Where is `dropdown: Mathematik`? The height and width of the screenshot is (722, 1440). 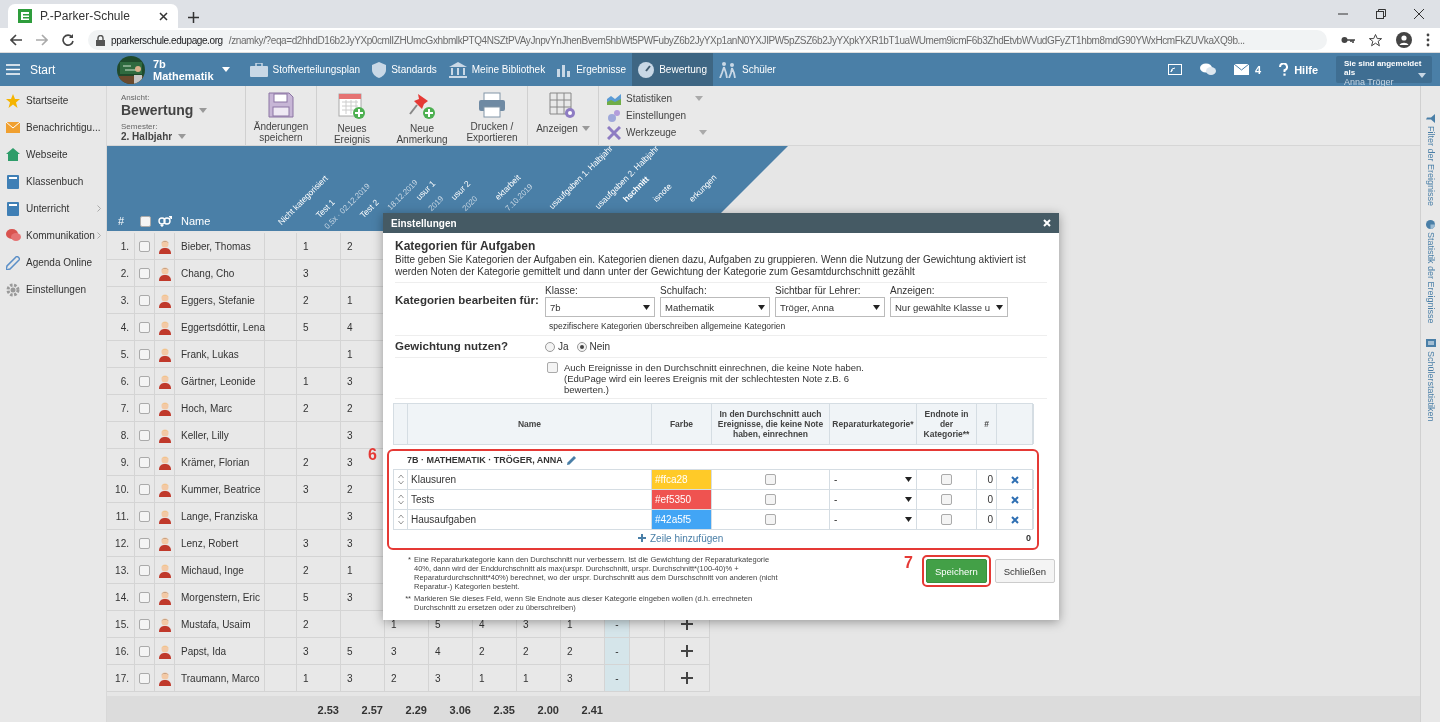
dropdown: Mathematik is located at coordinates (715, 307).